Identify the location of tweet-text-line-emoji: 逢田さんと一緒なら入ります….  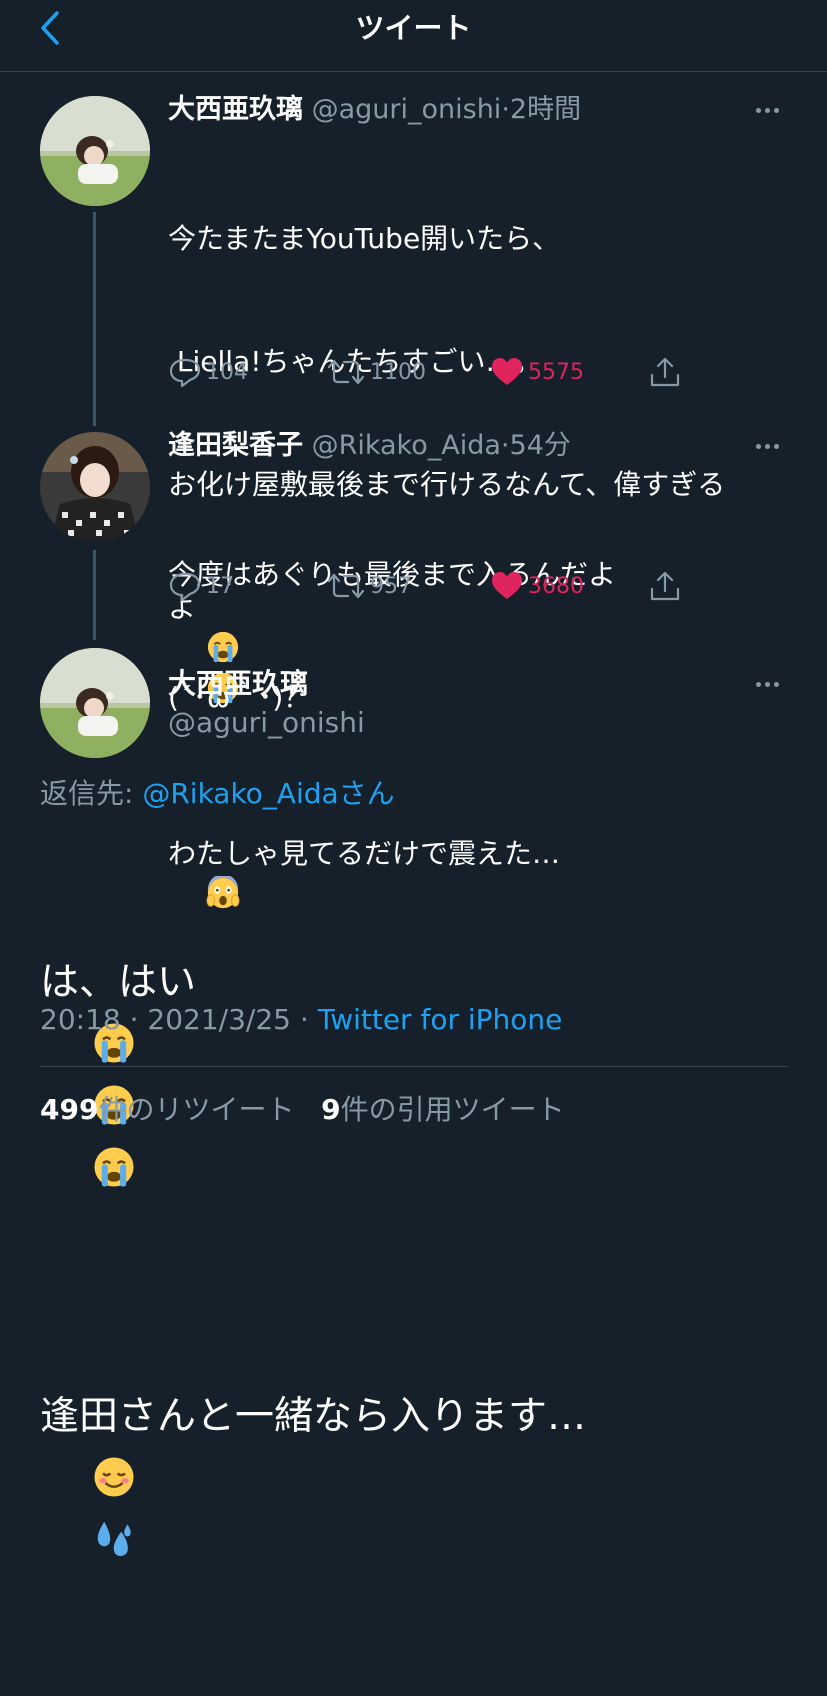
(420, 1510).